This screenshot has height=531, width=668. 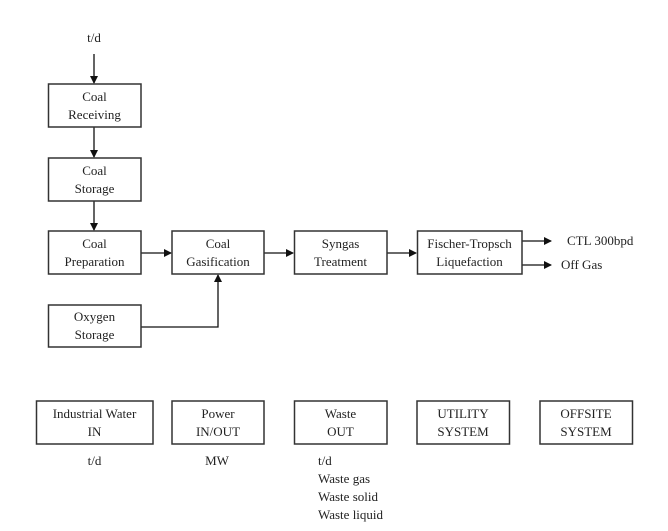 What do you see at coordinates (340, 261) in the screenshot?
I see `block-label: Treatment` at bounding box center [340, 261].